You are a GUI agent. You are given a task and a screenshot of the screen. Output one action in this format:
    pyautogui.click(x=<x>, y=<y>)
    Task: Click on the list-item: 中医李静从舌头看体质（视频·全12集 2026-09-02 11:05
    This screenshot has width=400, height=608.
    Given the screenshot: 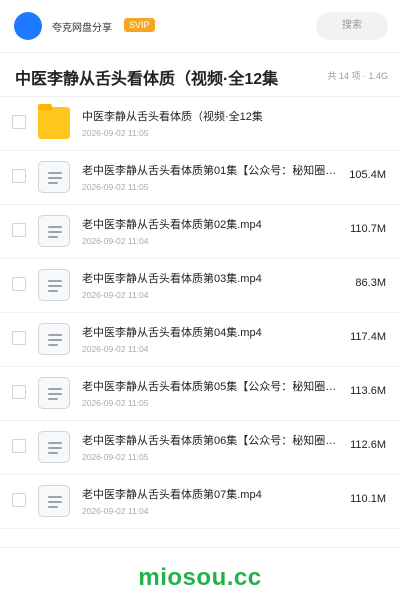 What is the action you would take?
    pyautogui.click(x=200, y=123)
    